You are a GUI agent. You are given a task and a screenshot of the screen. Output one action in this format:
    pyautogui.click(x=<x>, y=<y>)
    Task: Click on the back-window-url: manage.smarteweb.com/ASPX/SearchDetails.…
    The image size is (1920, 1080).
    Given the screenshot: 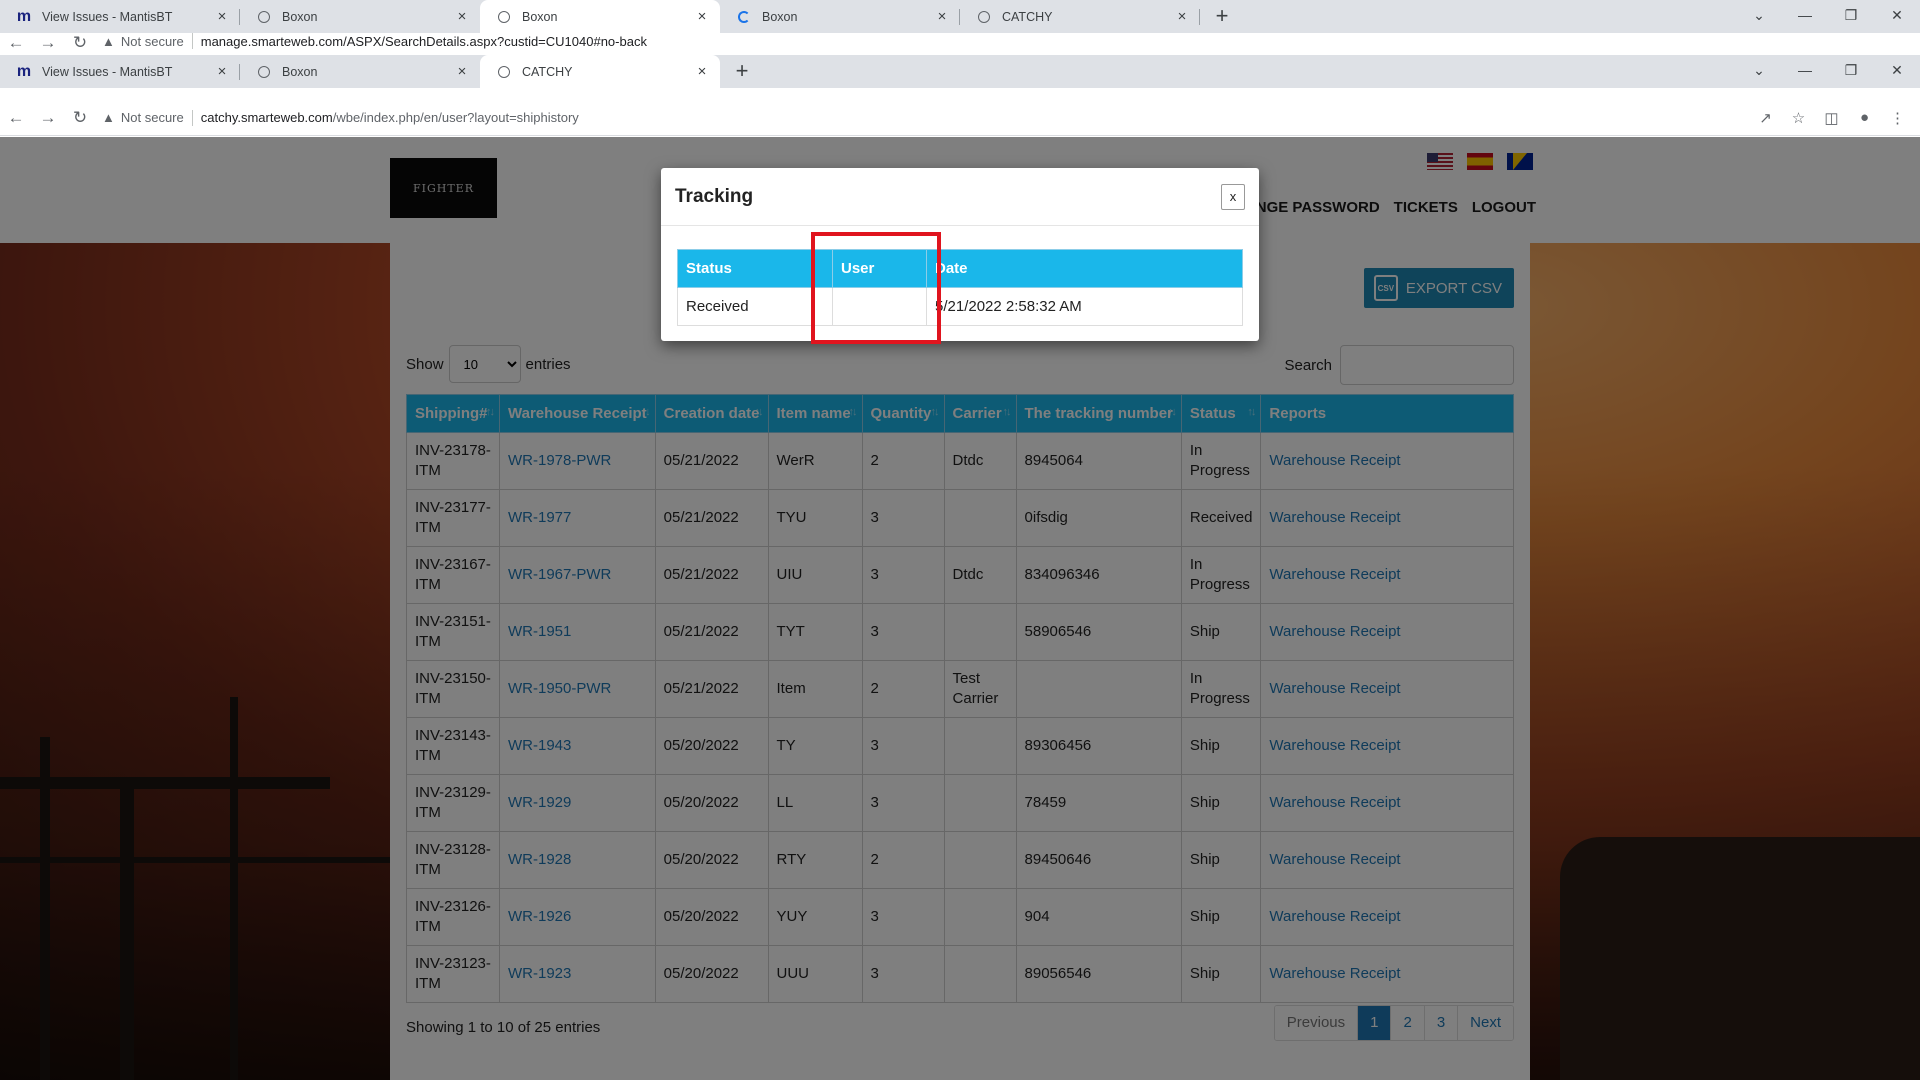 What is the action you would take?
    pyautogui.click(x=424, y=41)
    